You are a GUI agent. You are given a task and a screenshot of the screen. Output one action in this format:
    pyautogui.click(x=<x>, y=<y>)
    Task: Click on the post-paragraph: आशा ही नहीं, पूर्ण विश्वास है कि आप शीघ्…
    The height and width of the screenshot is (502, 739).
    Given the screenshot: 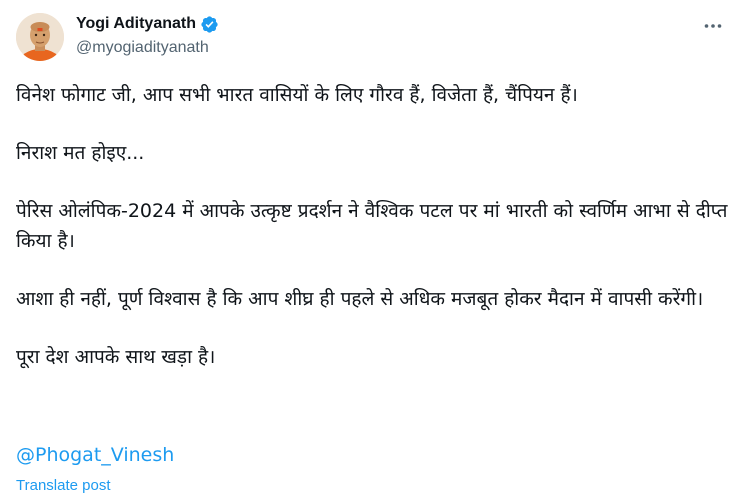 What is the action you would take?
    pyautogui.click(x=360, y=299)
    